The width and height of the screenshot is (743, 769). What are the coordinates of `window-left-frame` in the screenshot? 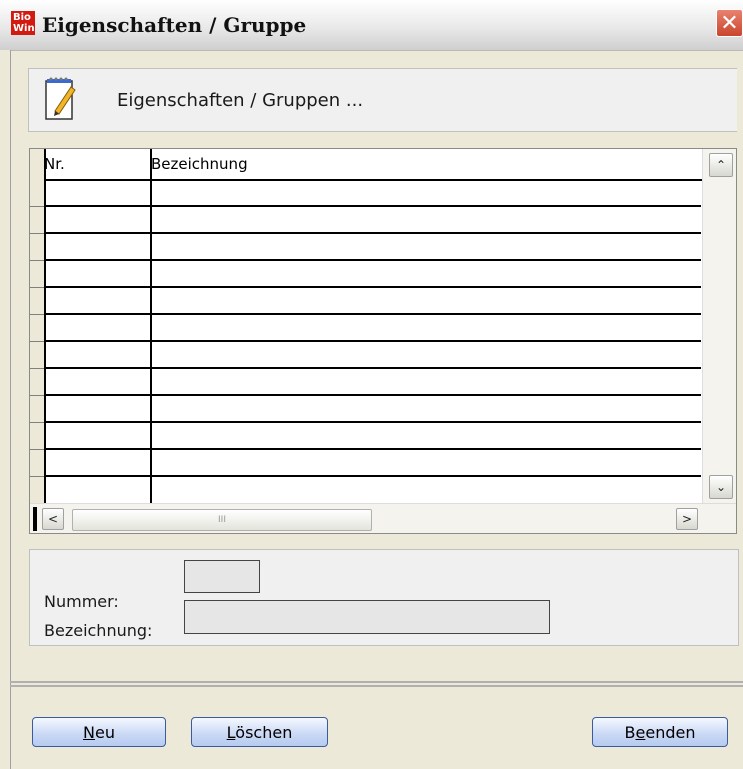 It's located at (5, 409).